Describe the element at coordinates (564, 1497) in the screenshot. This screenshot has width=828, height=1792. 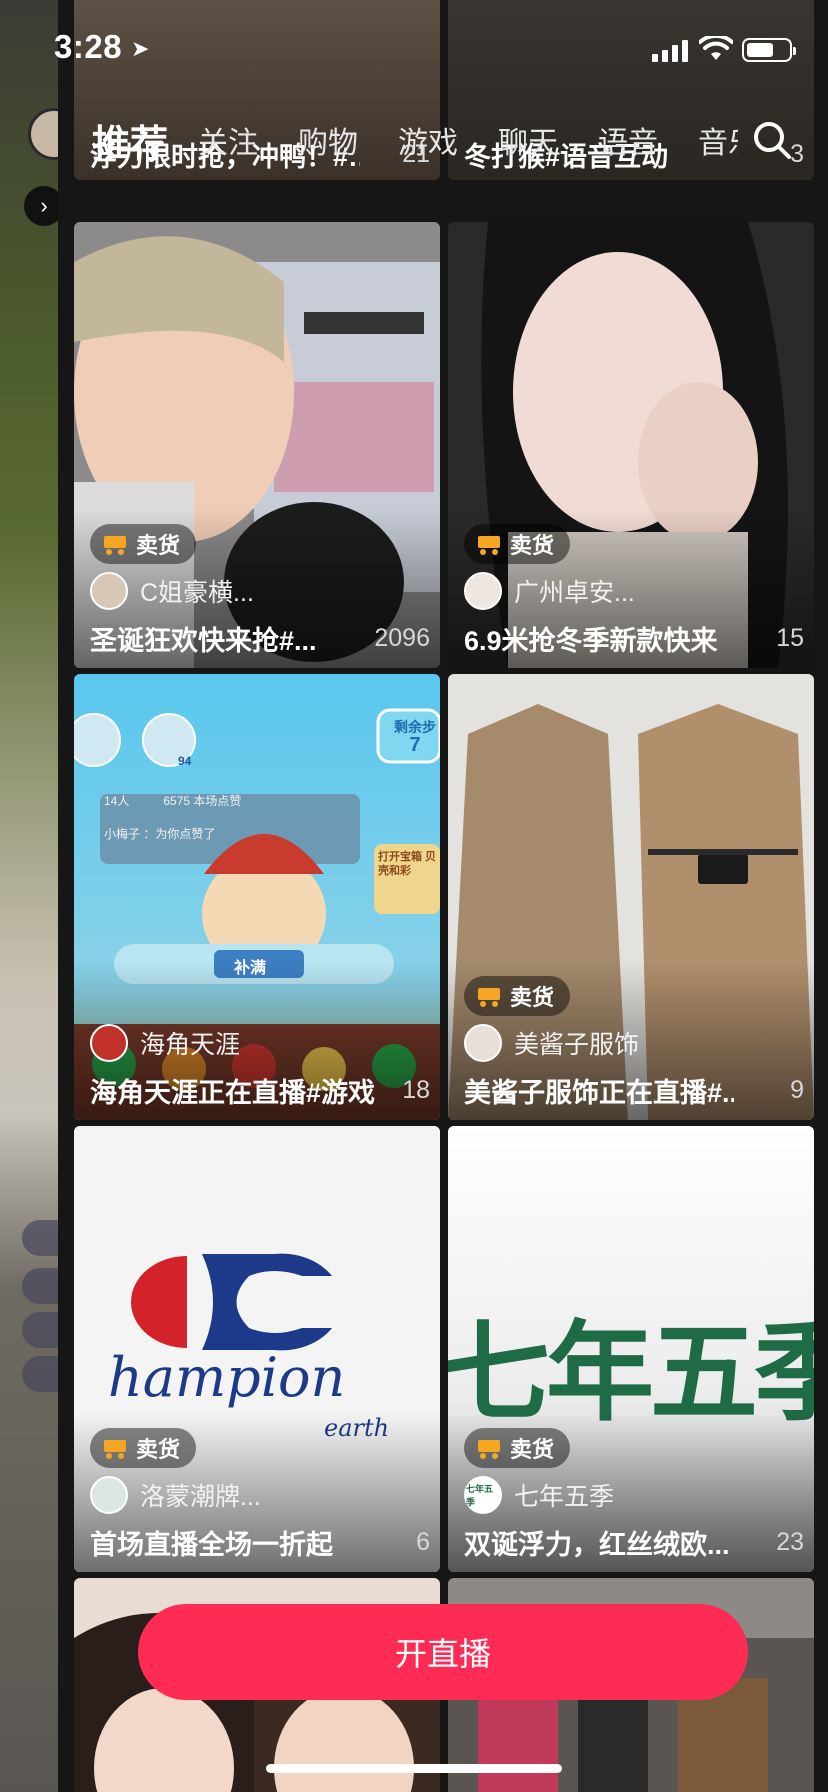
I see `host-name: 七年五季` at that location.